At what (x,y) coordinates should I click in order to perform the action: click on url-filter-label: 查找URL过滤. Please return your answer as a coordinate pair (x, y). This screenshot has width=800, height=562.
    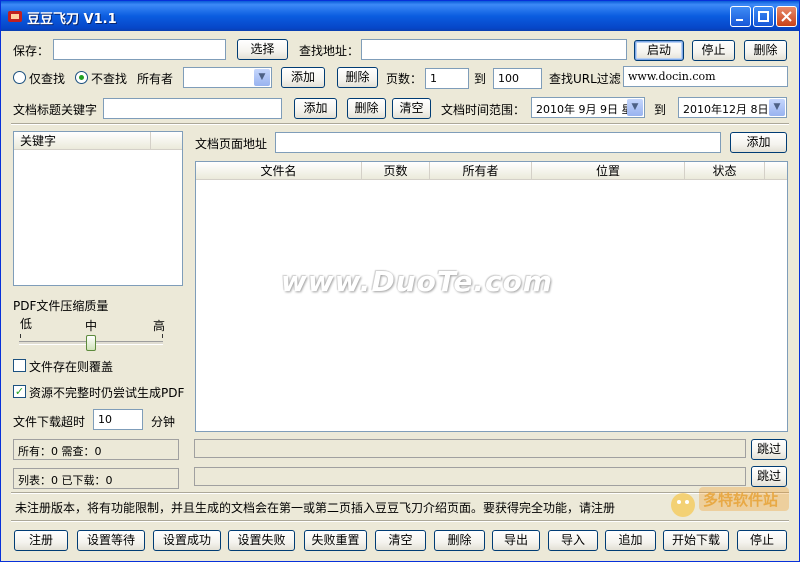
    Looking at the image, I should click on (585, 79).